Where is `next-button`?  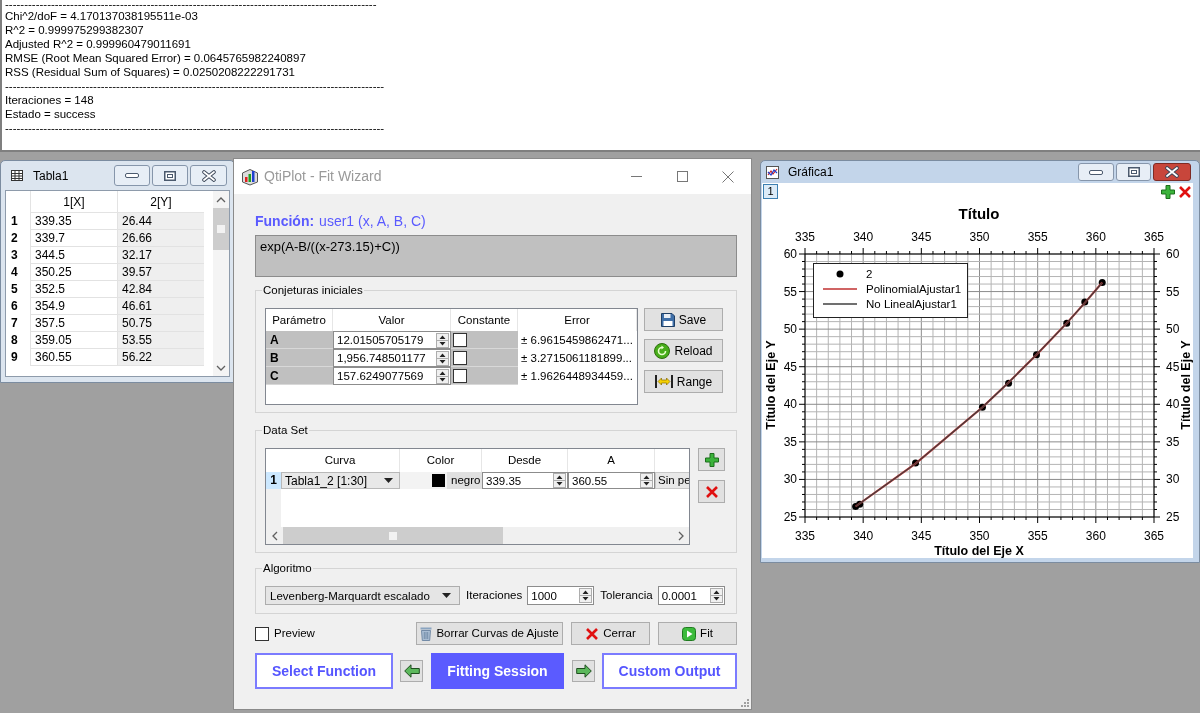
next-button is located at coordinates (583, 671).